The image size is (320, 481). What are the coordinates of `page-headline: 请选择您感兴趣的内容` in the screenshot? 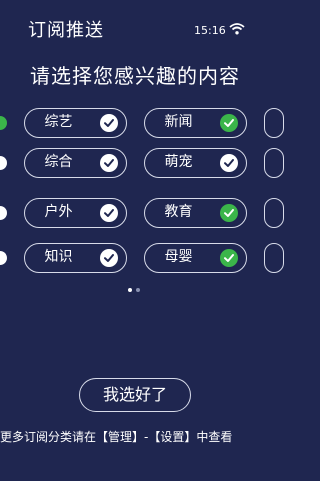 It's located at (135, 76).